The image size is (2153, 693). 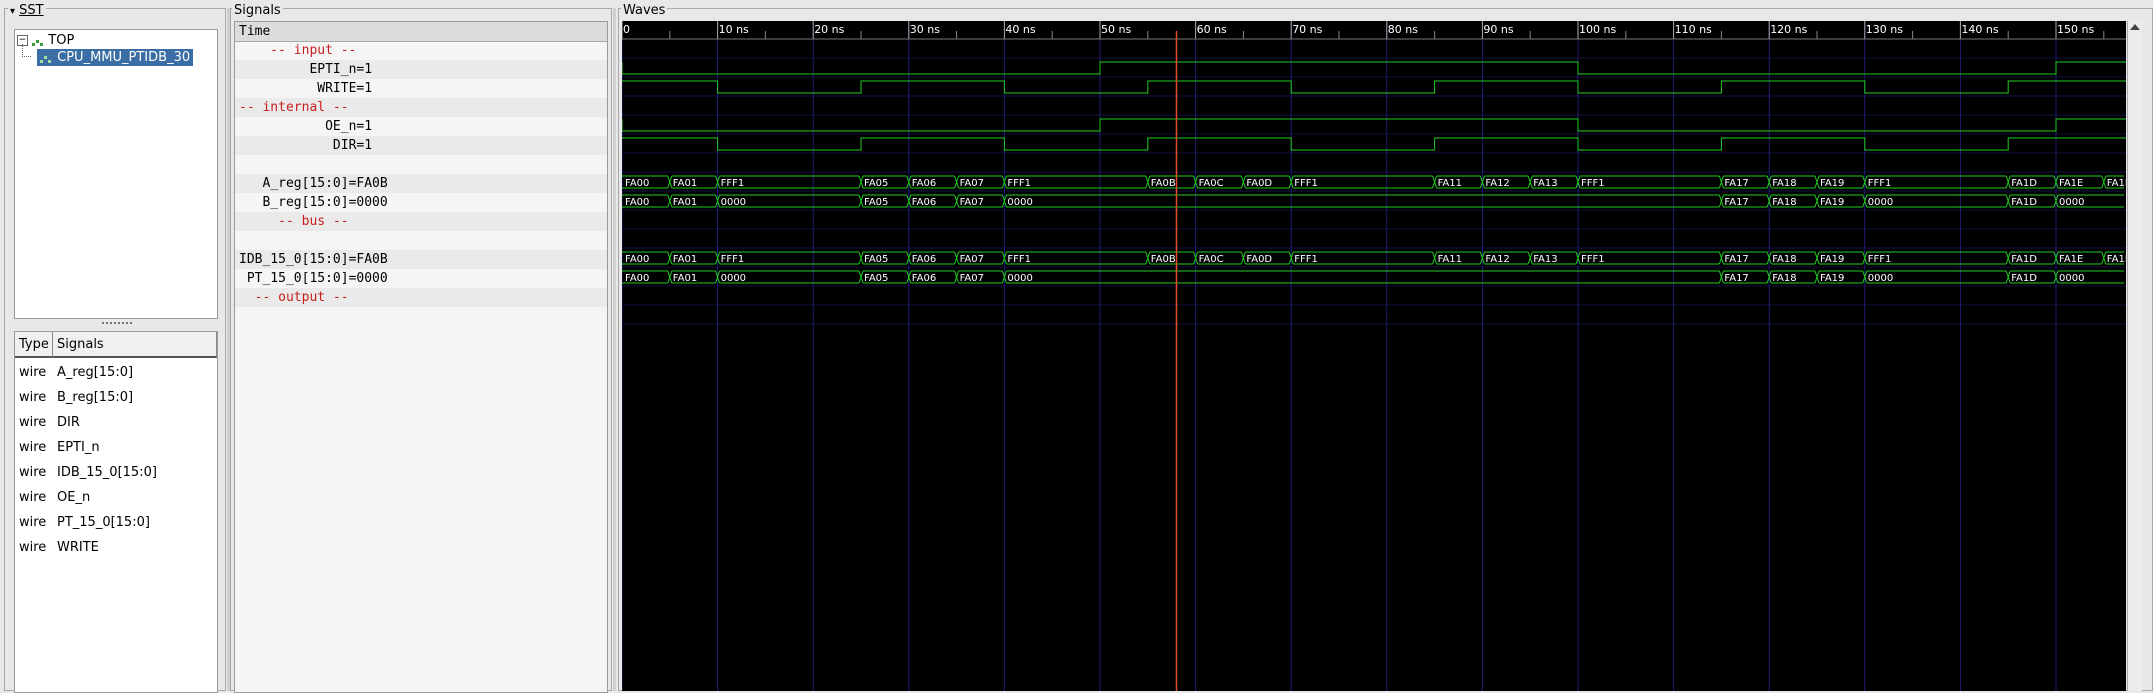 What do you see at coordinates (1545, 183) in the screenshot?
I see `bus-value-label: FA13` at bounding box center [1545, 183].